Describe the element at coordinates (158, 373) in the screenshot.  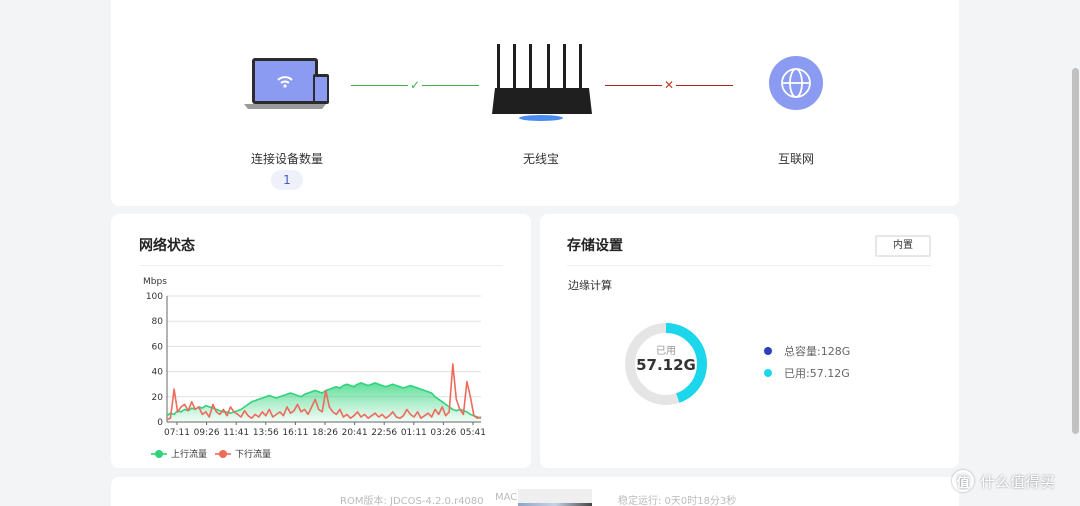
I see `y-tick-label: 40` at that location.